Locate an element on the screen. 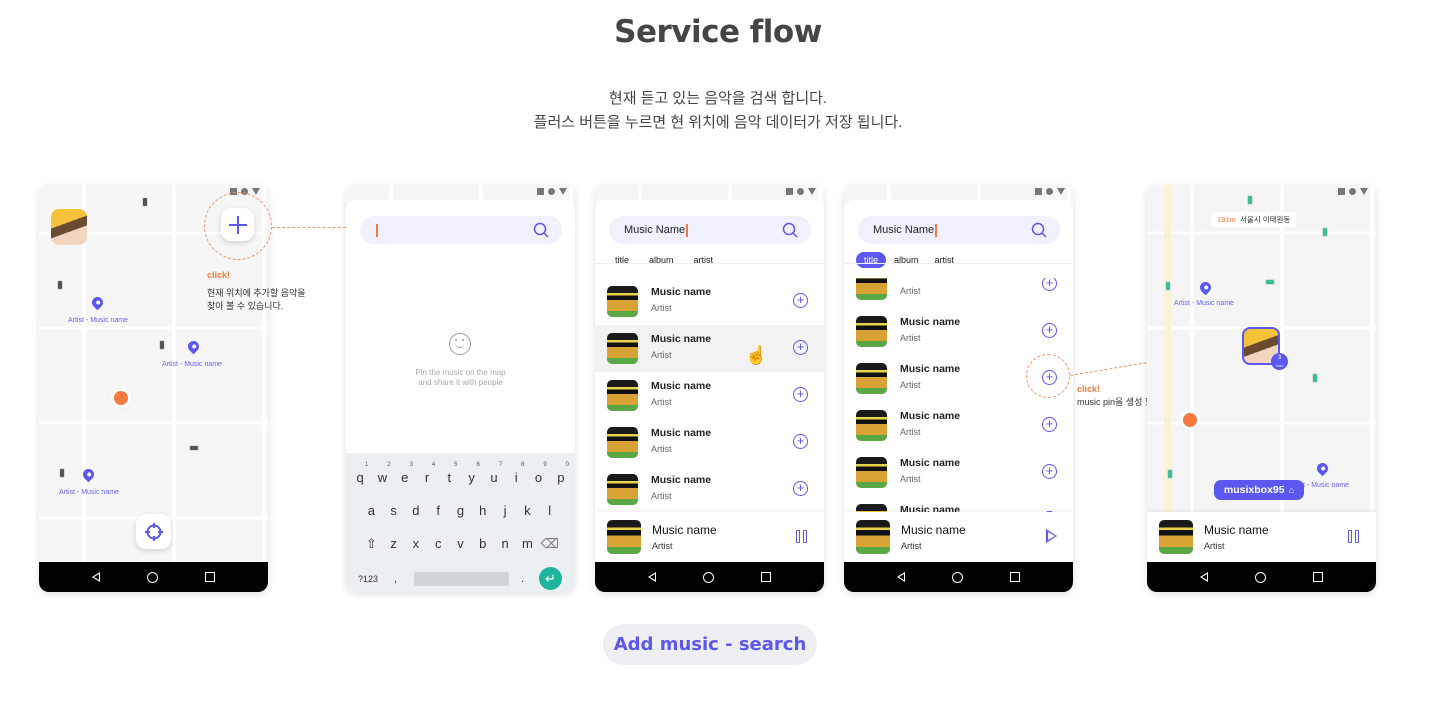 This screenshot has width=1436, height=714. key-t: t5 is located at coordinates (449, 473).